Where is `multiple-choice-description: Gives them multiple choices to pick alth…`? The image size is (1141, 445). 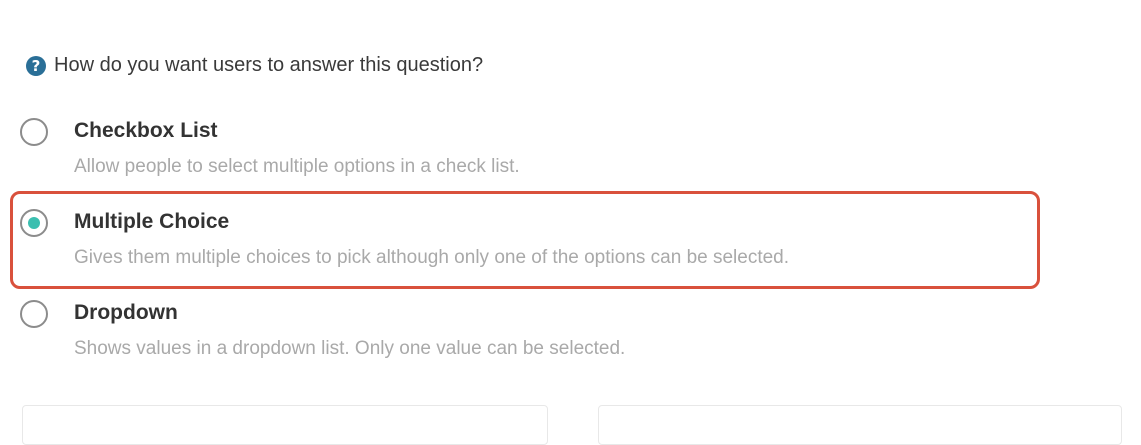
multiple-choice-description: Gives them multiple choices to pick alth… is located at coordinates (432, 257).